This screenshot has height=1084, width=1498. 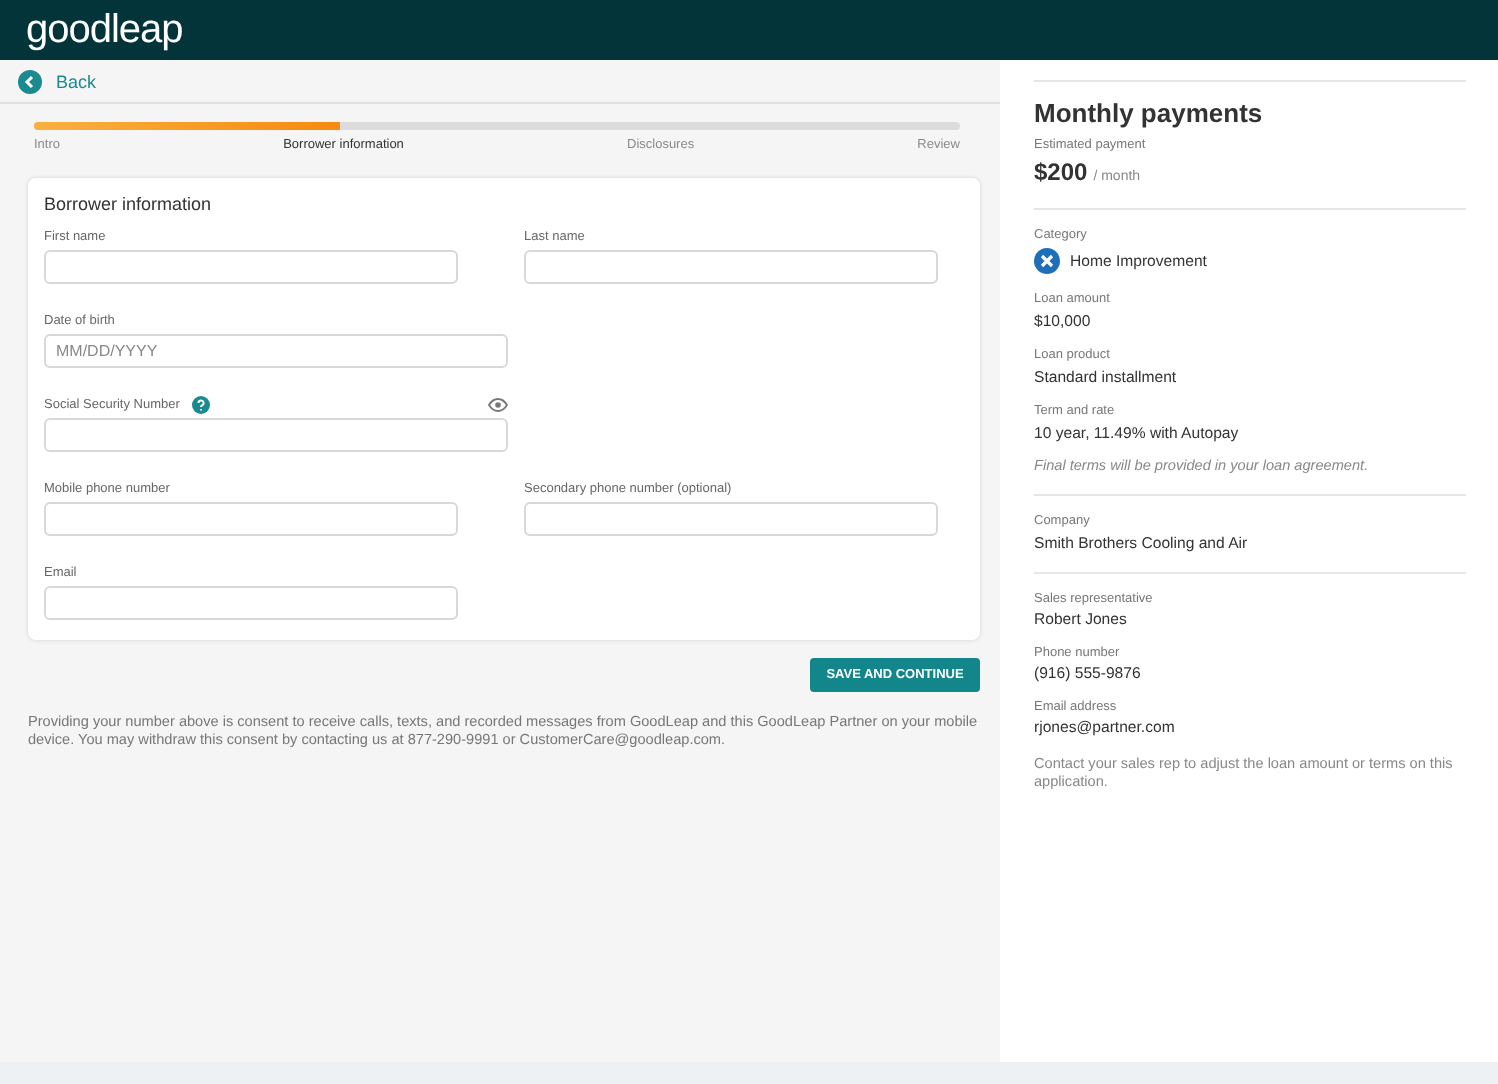 What do you see at coordinates (30, 81) in the screenshot?
I see `chevron-left-icon` at bounding box center [30, 81].